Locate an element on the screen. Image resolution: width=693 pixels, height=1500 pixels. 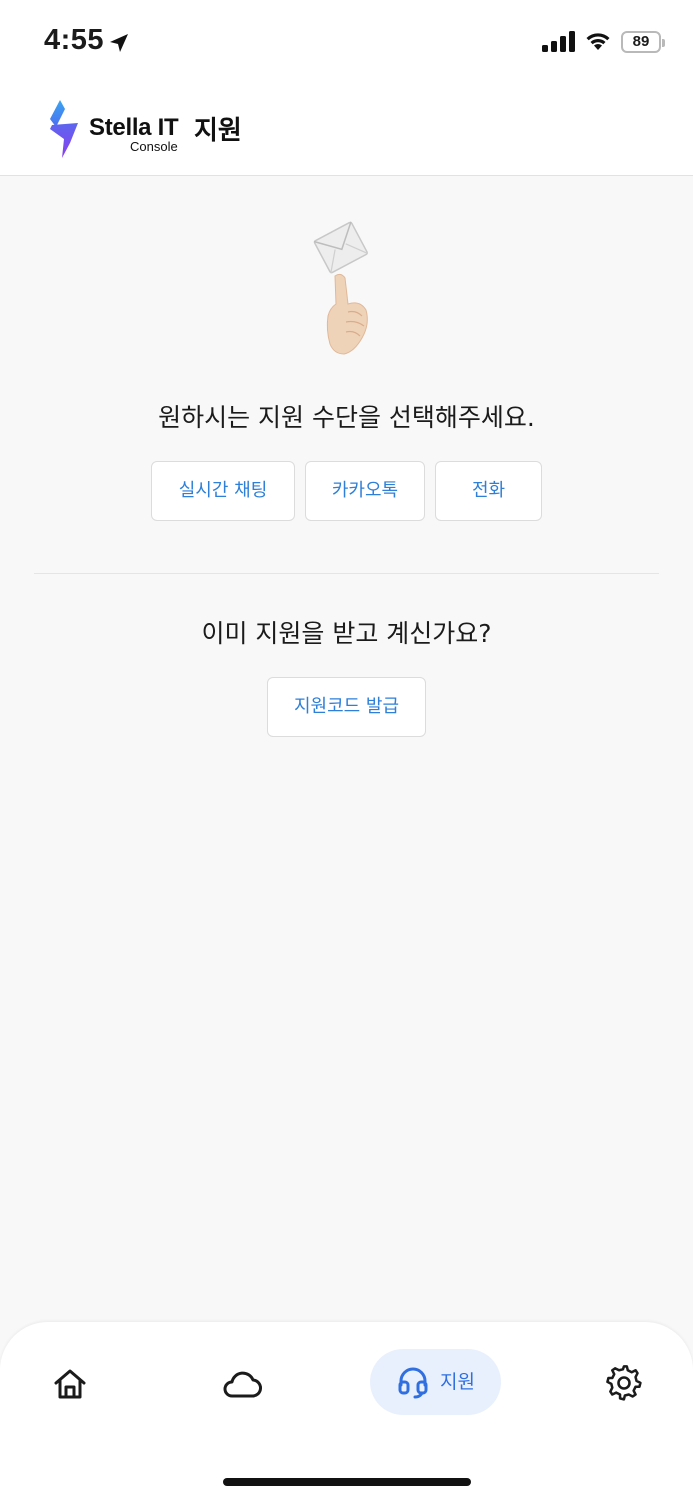
app-header: Stella IT Console 지원 is located at coordinates (346, 130).